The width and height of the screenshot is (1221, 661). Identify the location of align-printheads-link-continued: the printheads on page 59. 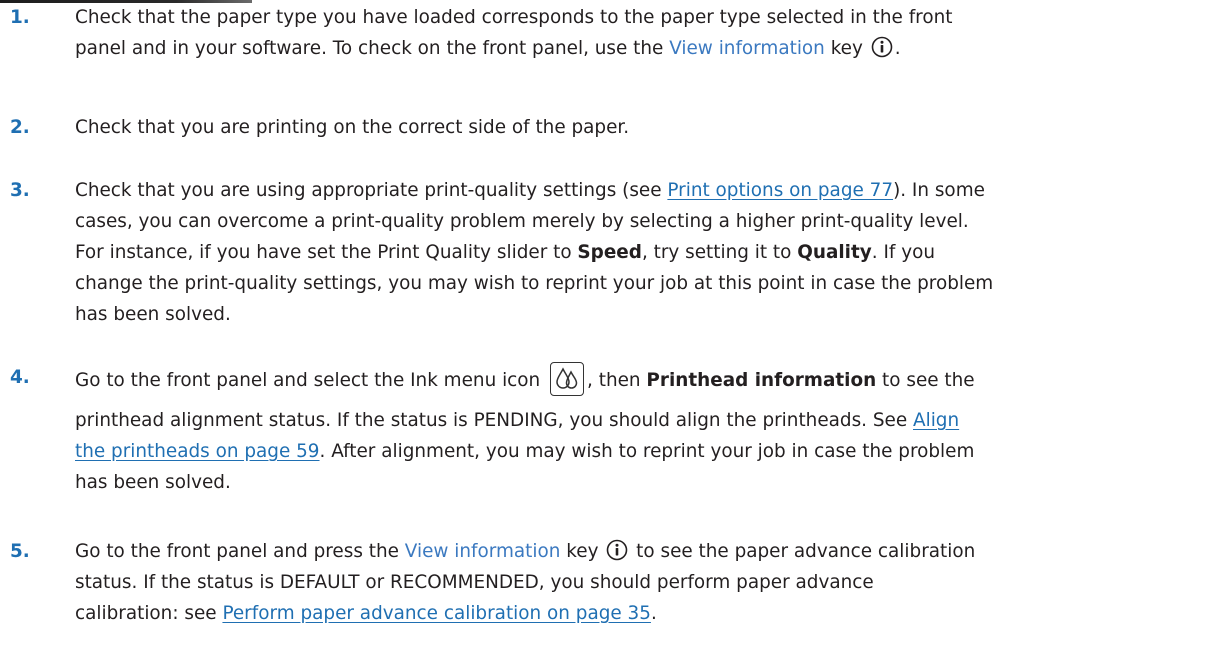
(197, 451).